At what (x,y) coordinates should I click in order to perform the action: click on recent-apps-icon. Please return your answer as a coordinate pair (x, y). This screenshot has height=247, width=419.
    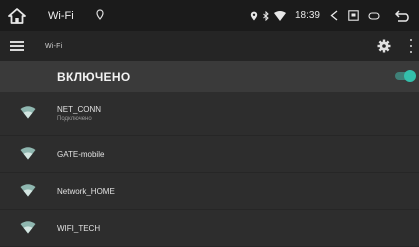
    Looking at the image, I should click on (374, 16).